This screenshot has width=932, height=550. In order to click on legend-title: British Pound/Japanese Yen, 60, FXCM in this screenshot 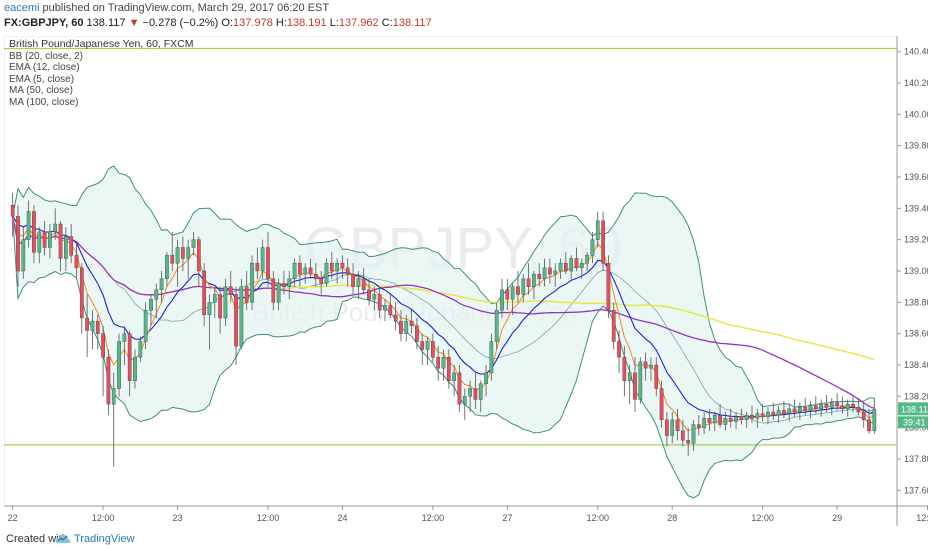, I will do `click(101, 44)`.